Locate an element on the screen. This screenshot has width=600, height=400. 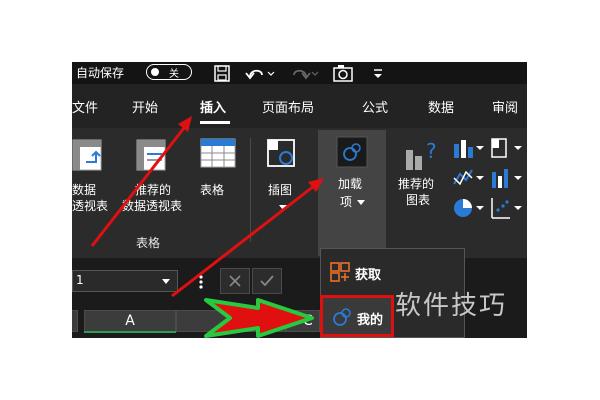
ribbon-tabs: 文件 开始 插入 页面布局 公式 数据 审阅 is located at coordinates (299, 106).